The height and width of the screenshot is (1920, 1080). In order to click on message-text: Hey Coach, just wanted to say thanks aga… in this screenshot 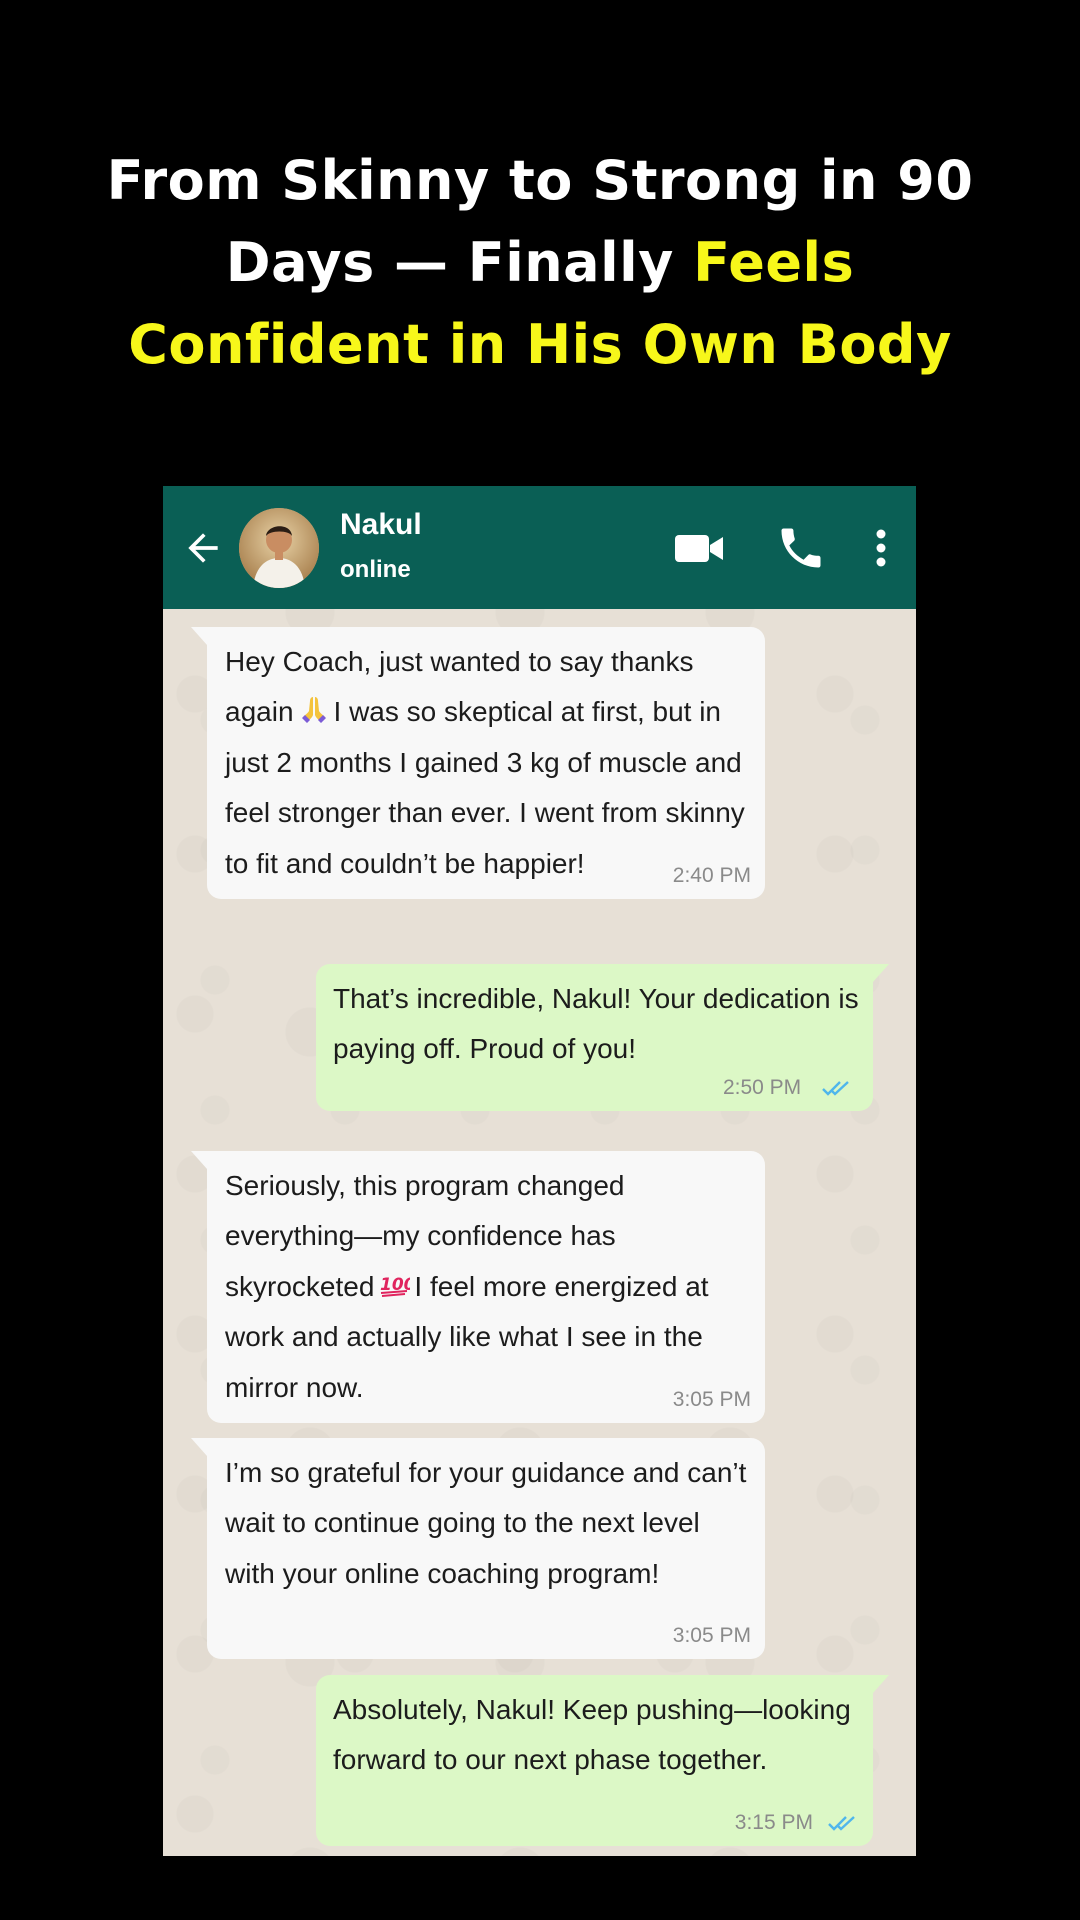, I will do `click(485, 762)`.